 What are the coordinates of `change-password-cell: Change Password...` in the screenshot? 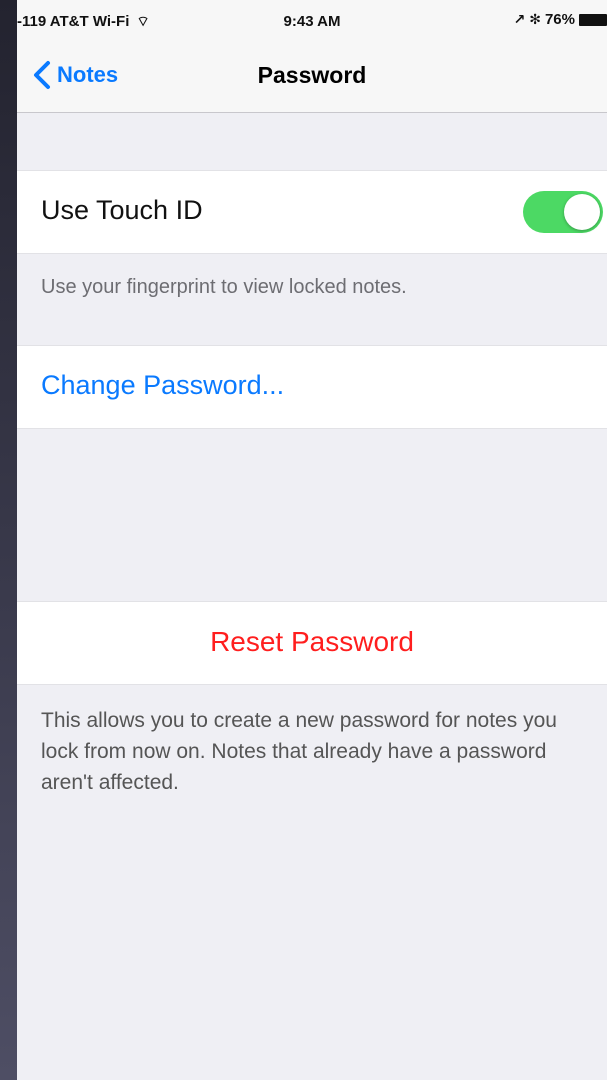 It's located at (312, 387).